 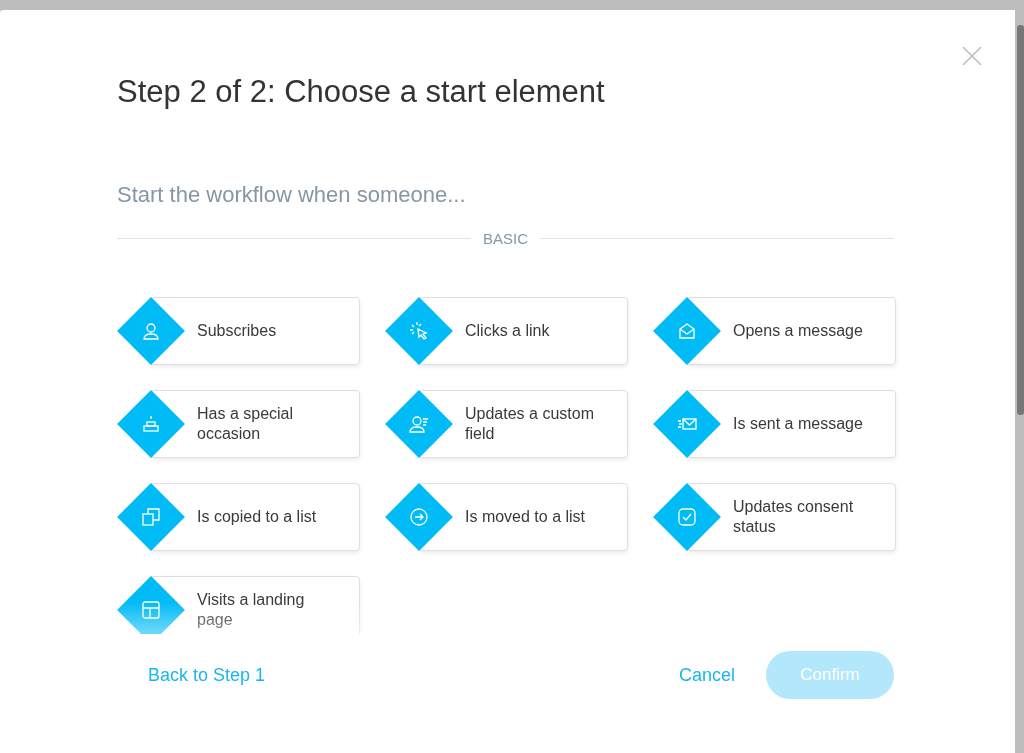 What do you see at coordinates (361, 91) in the screenshot?
I see `dialog-title: Step 2 of 2: Choose a start element` at bounding box center [361, 91].